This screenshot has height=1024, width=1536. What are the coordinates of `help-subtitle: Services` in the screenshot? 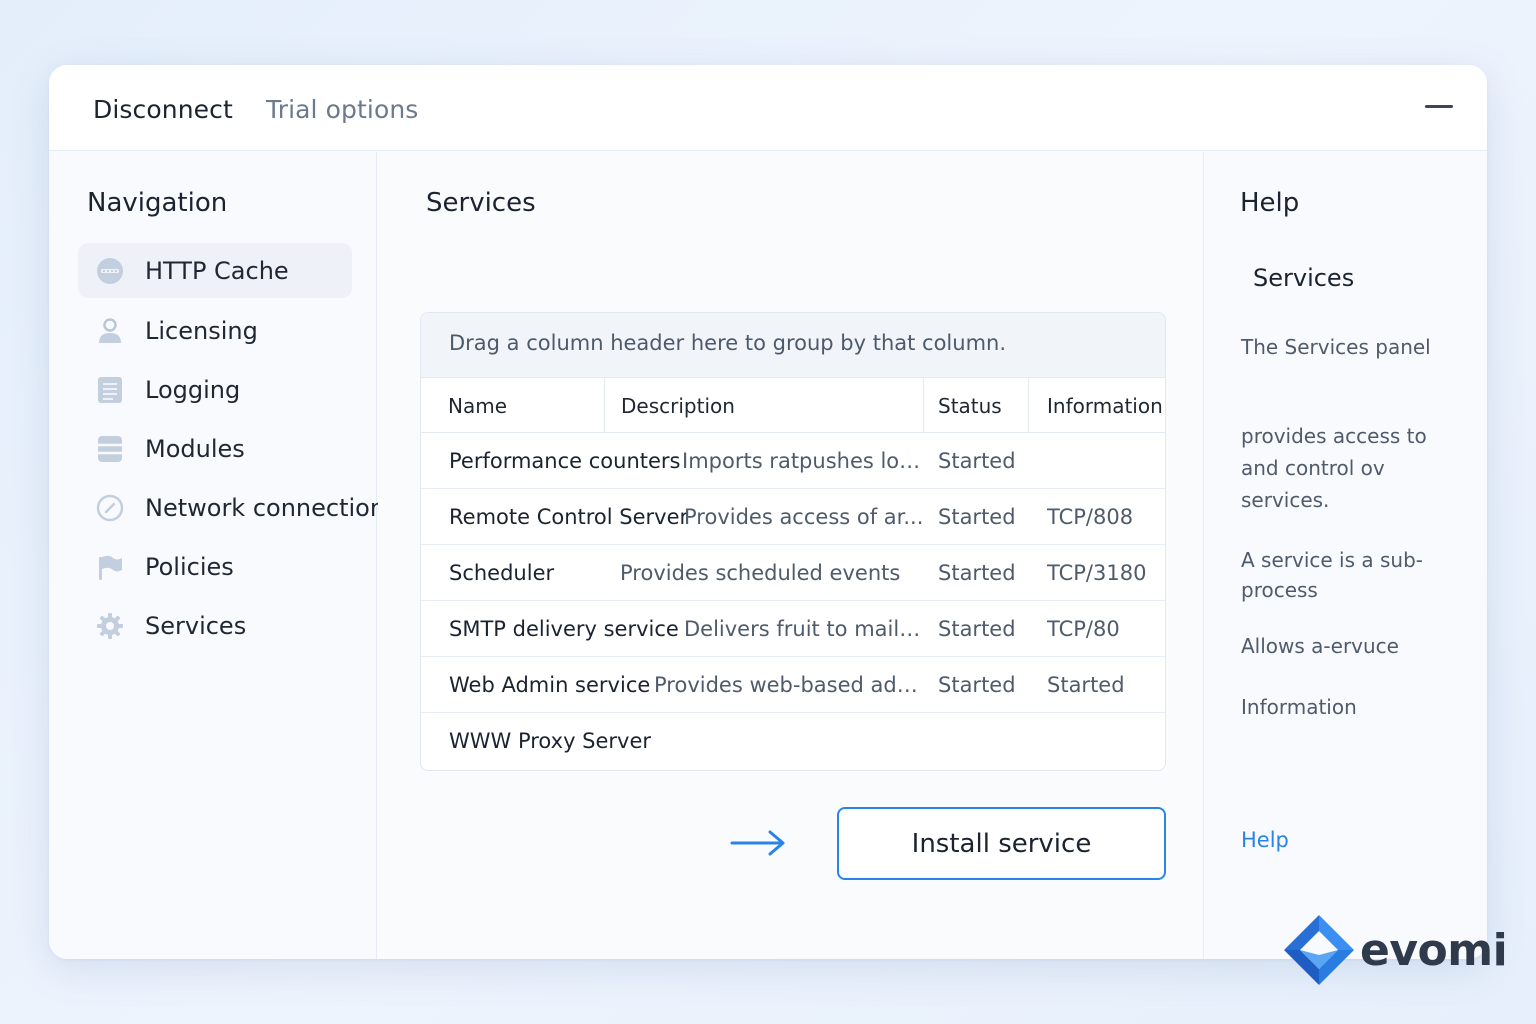 It's located at (1304, 278).